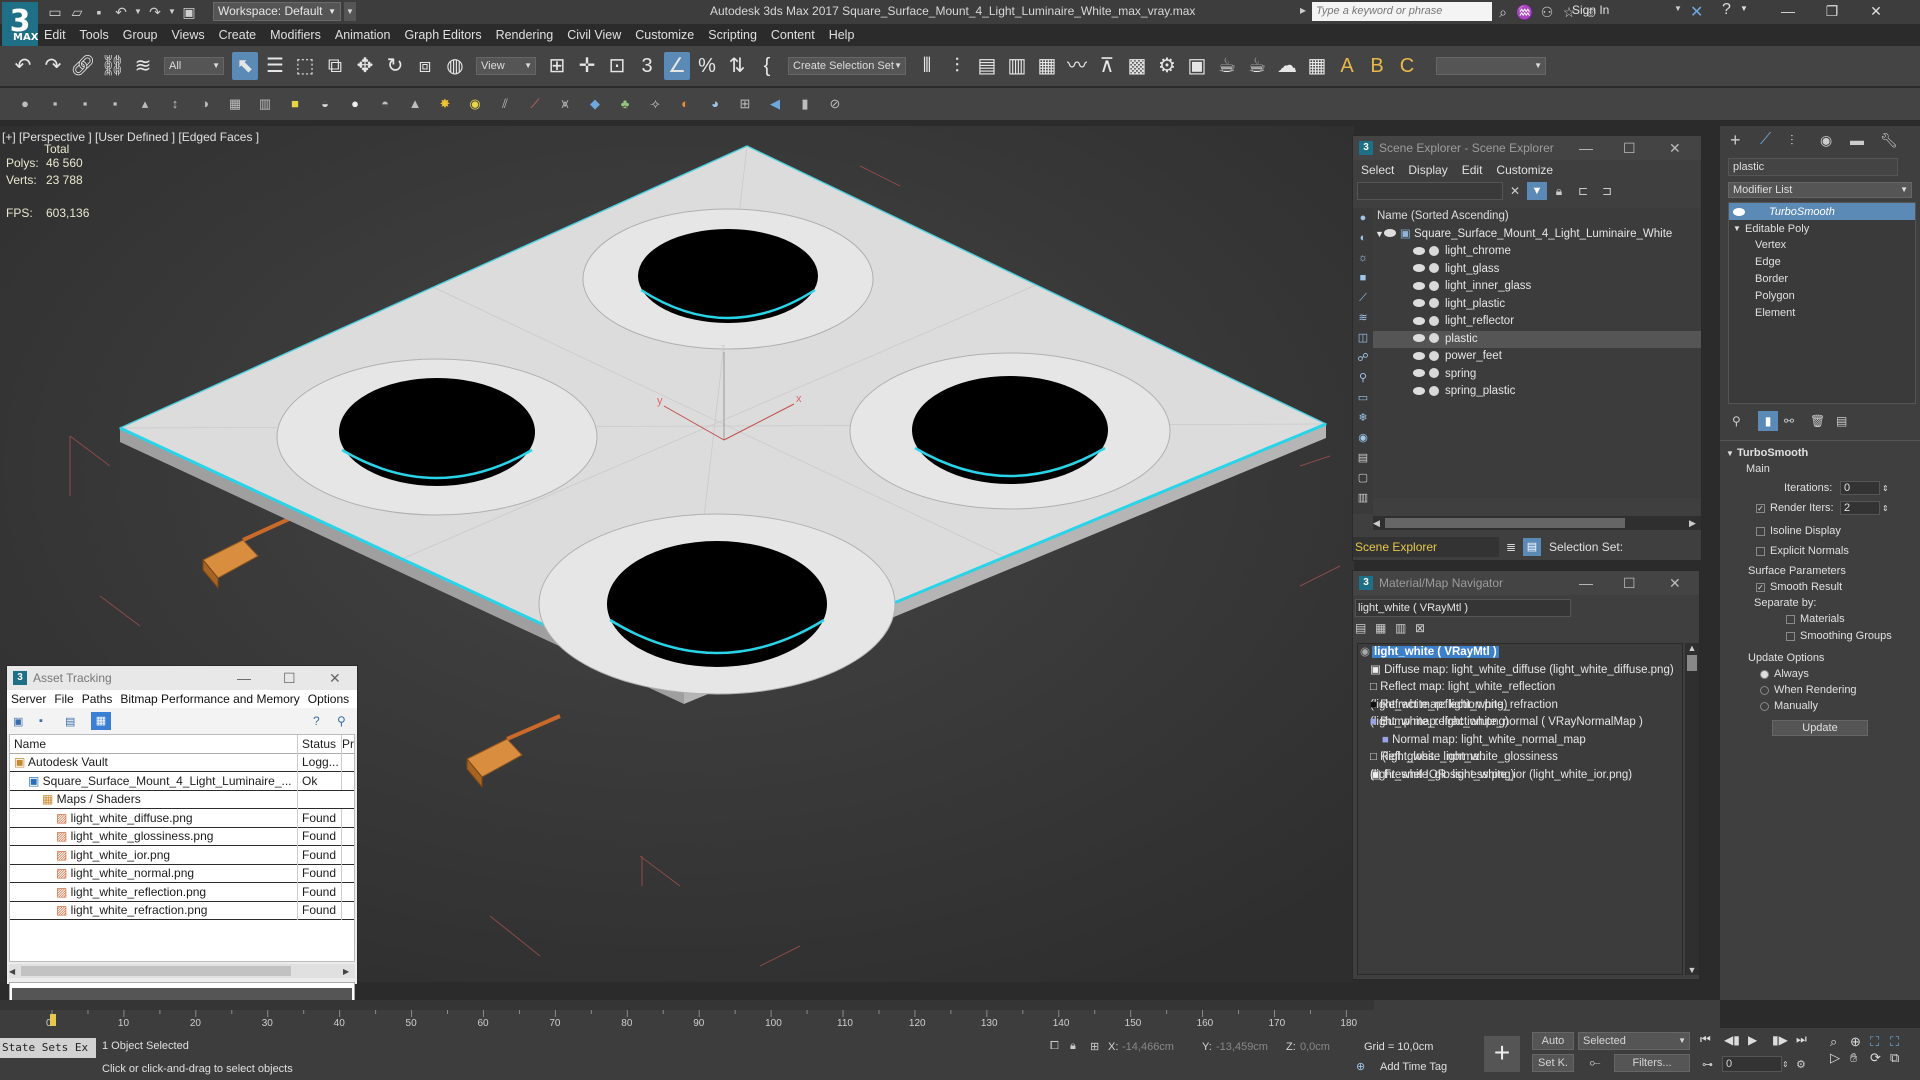 The image size is (1920, 1080). Describe the element at coordinates (1730, 453) in the screenshot. I see `collapse-arrow-icon: ▼` at that location.